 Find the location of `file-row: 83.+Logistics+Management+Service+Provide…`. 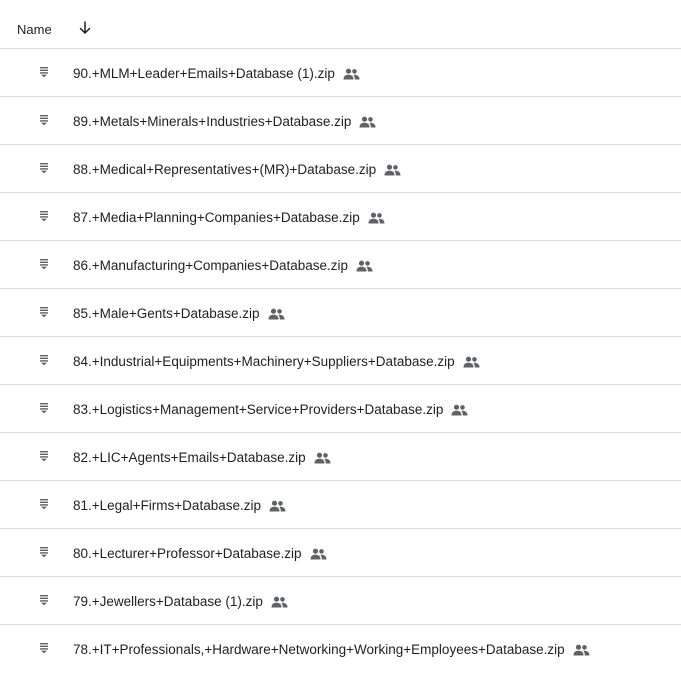

file-row: 83.+Logistics+Management+Service+Provide… is located at coordinates (340, 409).